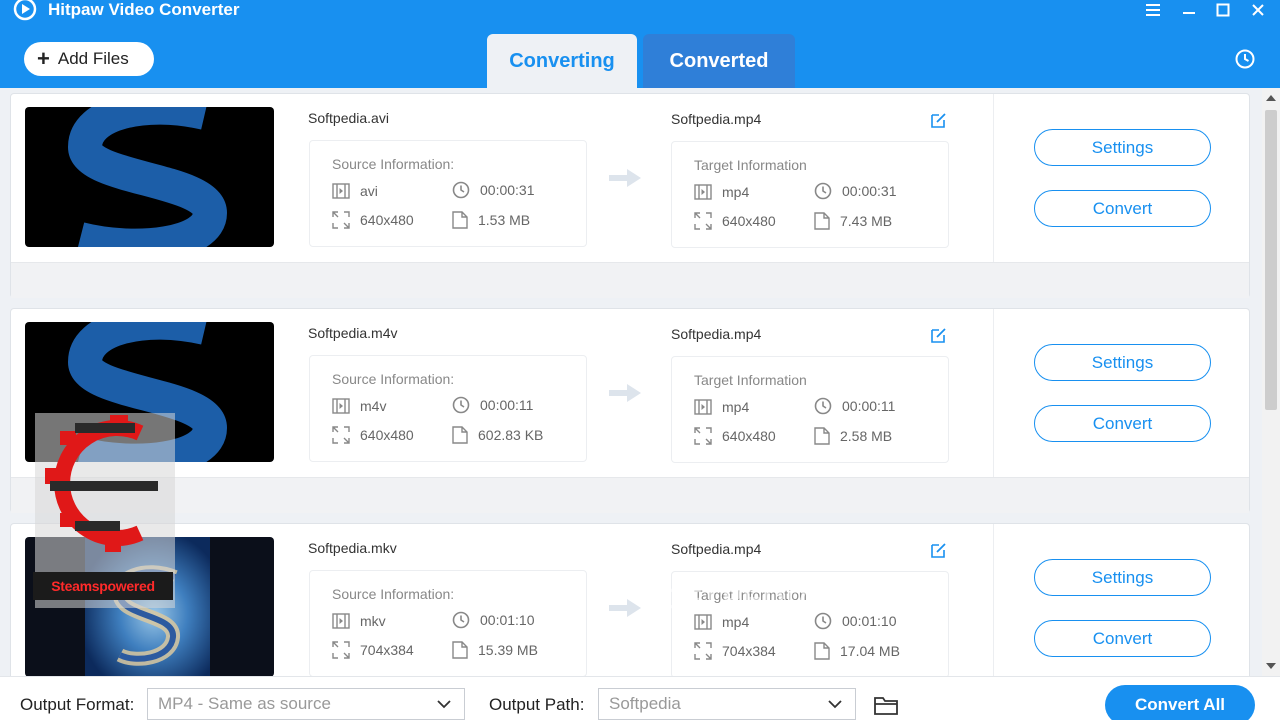 The width and height of the screenshot is (1280, 720). I want to click on add-files-button: + Add Files, so click(89, 59).